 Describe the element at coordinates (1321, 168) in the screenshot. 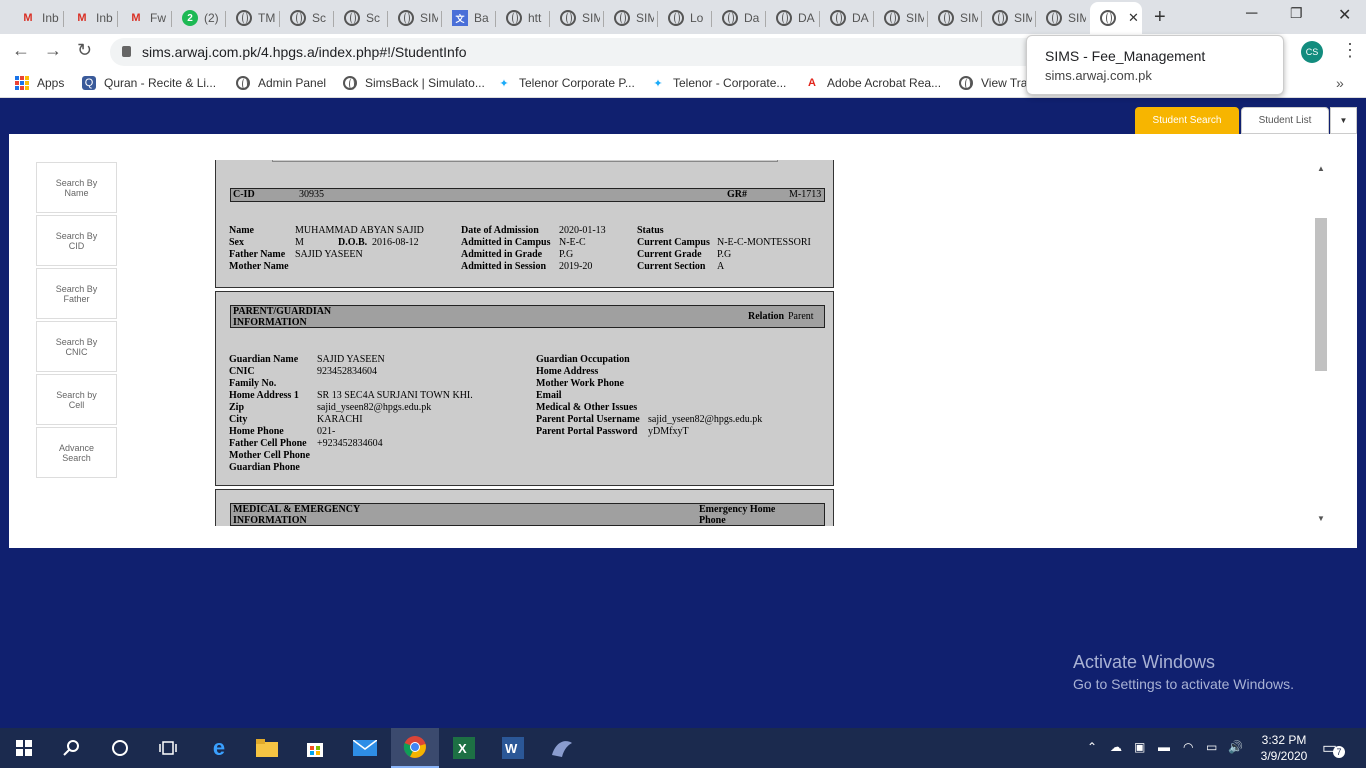

I see `scroll-up-arrow-icon: ▲` at that location.